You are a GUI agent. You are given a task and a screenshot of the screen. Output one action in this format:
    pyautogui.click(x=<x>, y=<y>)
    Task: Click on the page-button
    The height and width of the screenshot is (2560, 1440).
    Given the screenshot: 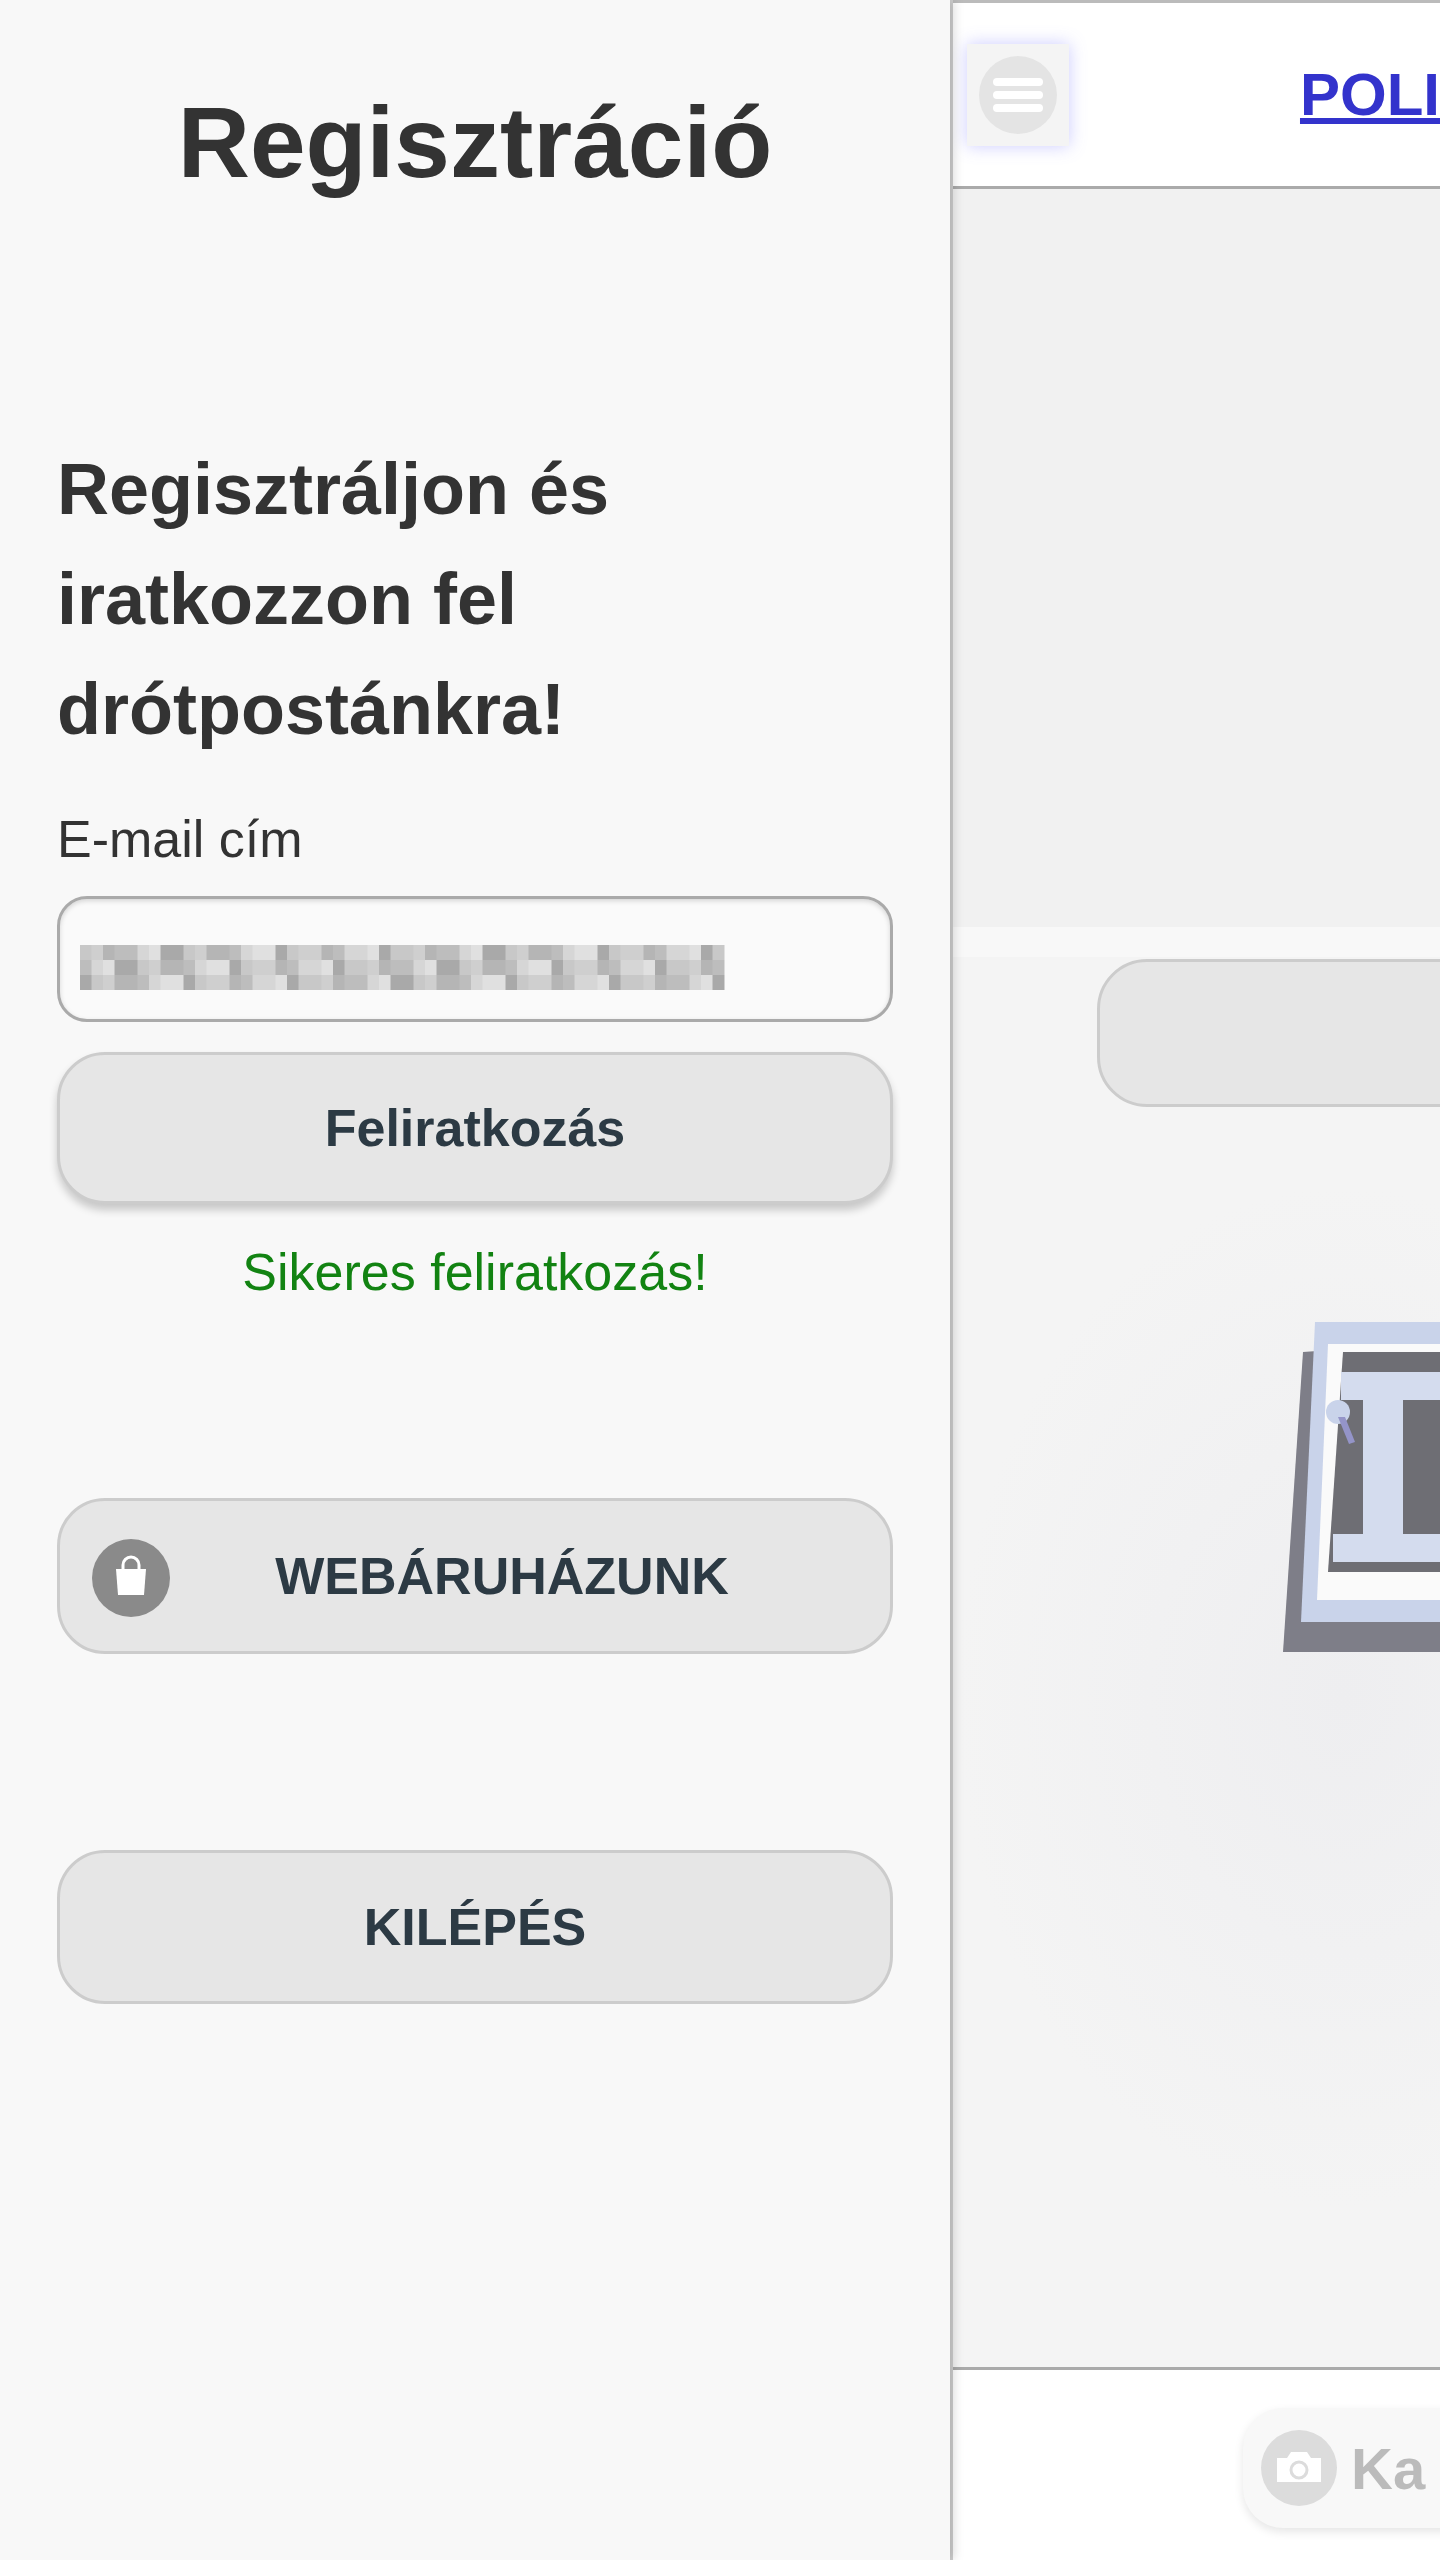 What is the action you would take?
    pyautogui.click(x=1268, y=1033)
    